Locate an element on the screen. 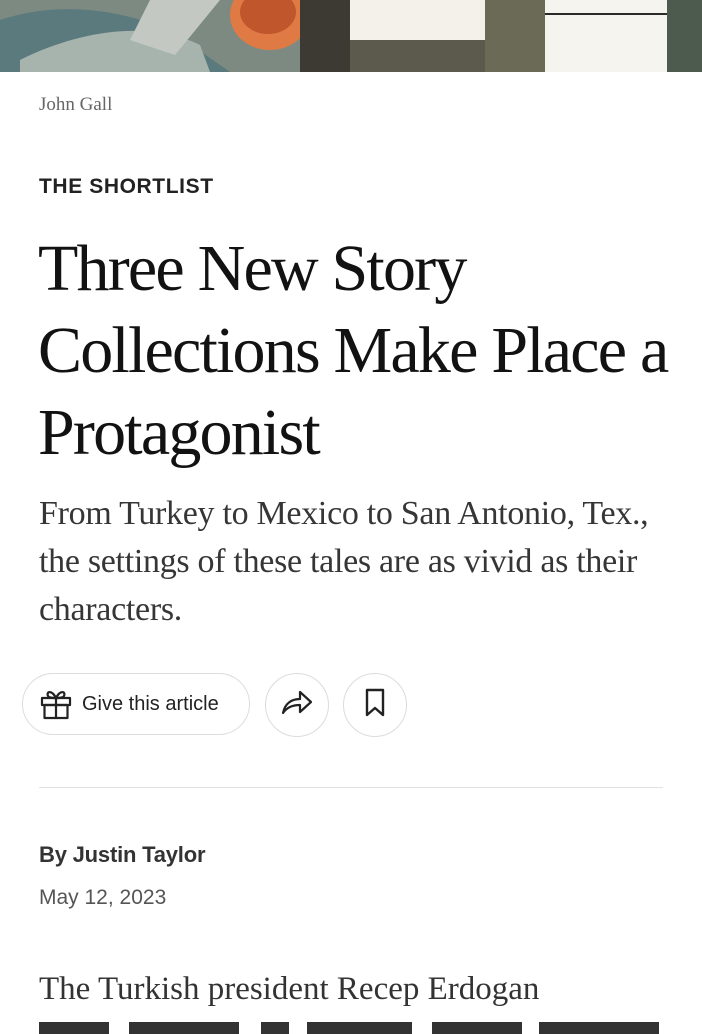  hero-illustration is located at coordinates (351, 36).